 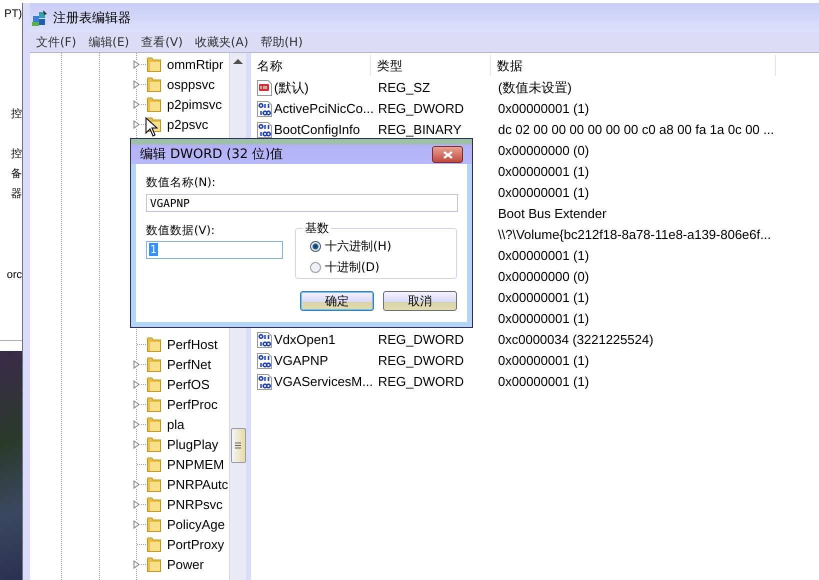 What do you see at coordinates (14, 275) in the screenshot?
I see `window-text: orc` at bounding box center [14, 275].